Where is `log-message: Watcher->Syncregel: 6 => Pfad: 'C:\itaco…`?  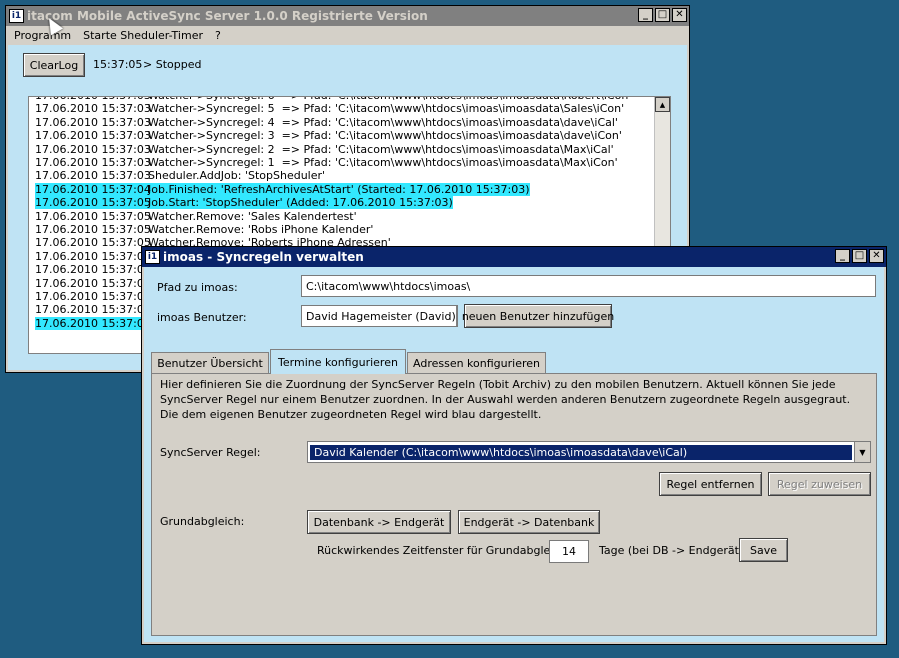 log-message: Watcher->Syncregel: 6 => Pfad: 'C:\itaco… is located at coordinates (389, 99).